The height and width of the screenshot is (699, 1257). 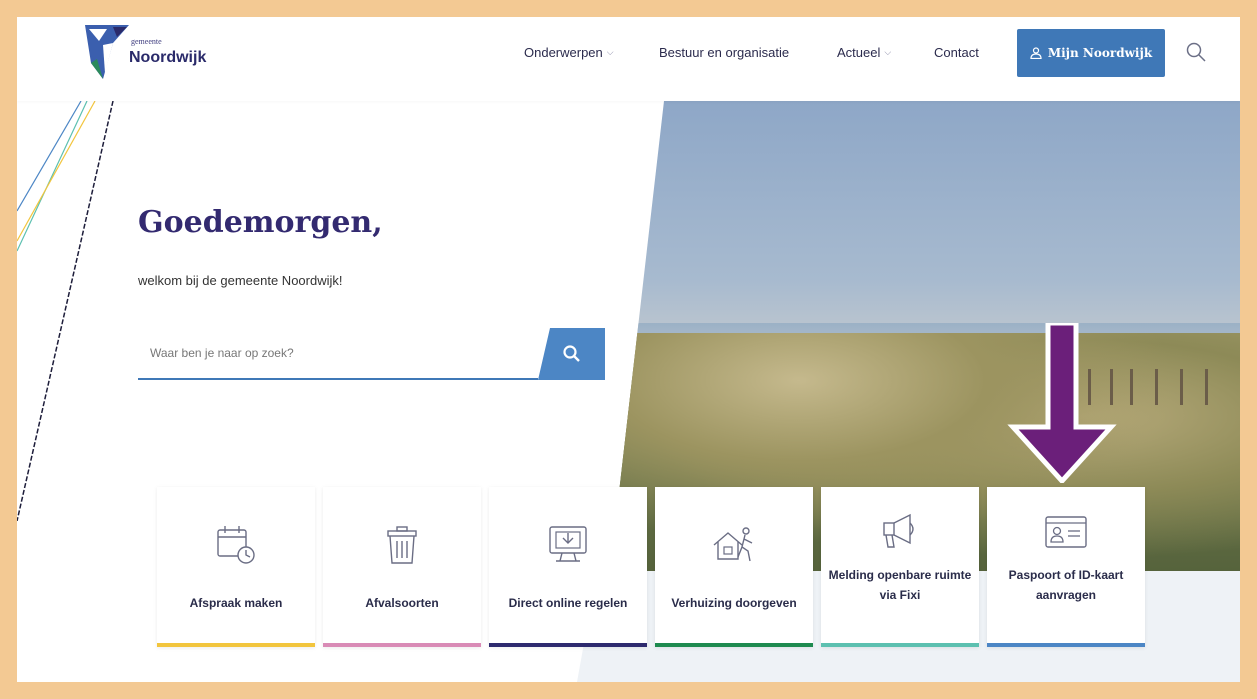 What do you see at coordinates (1066, 532) in the screenshot?
I see `id-card-icon` at bounding box center [1066, 532].